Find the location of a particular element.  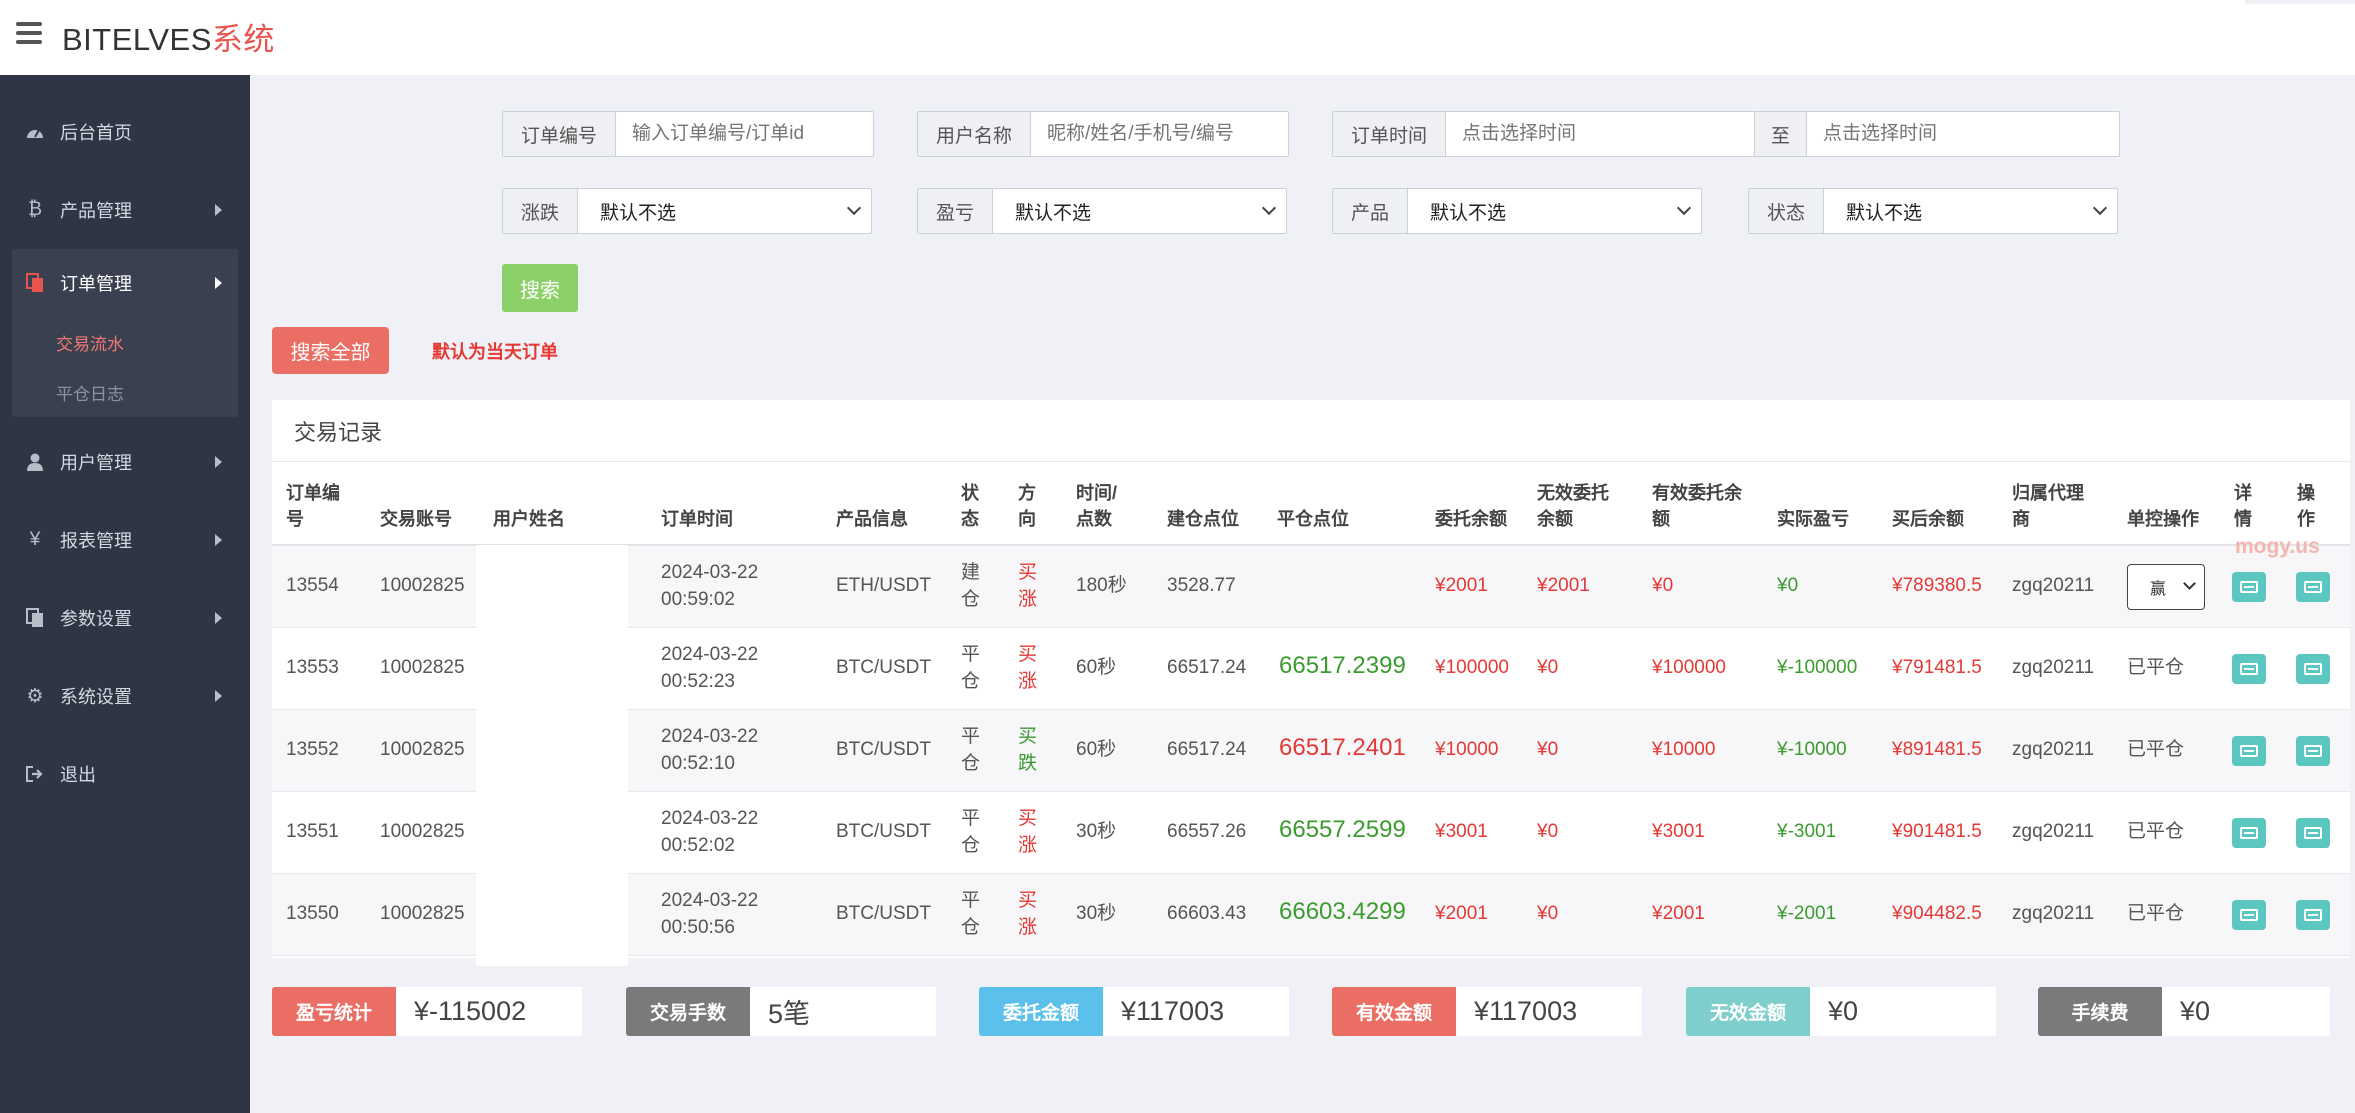

product-select: 默认不选 is located at coordinates (1554, 211).